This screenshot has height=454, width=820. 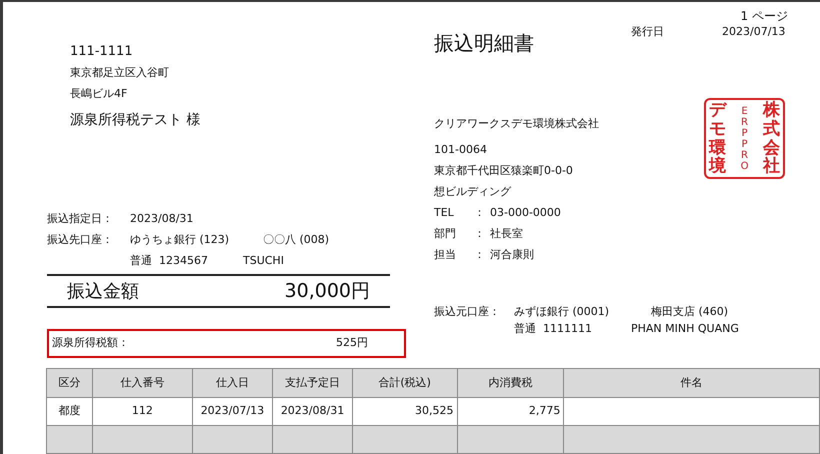 What do you see at coordinates (745, 139) in the screenshot?
I see `seal-text: ERPPRO` at bounding box center [745, 139].